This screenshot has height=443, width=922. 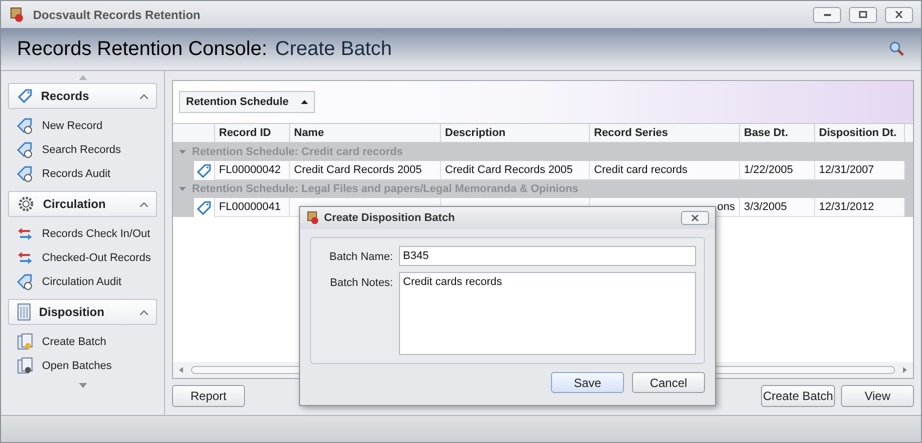 What do you see at coordinates (777, 170) in the screenshot?
I see `table-cell: 1/22/2005` at bounding box center [777, 170].